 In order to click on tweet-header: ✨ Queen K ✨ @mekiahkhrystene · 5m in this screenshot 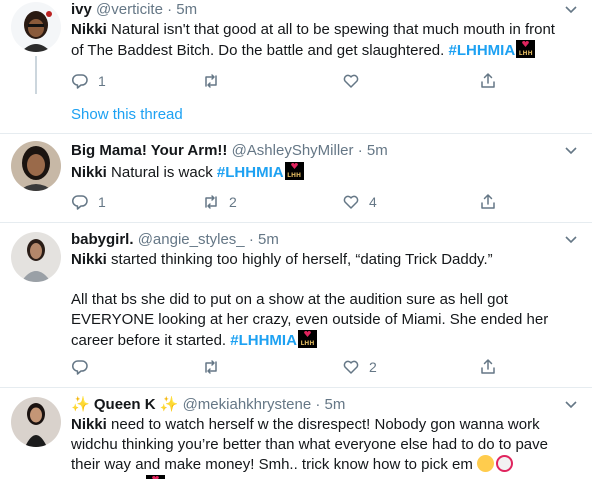, I will do `click(310, 405)`.